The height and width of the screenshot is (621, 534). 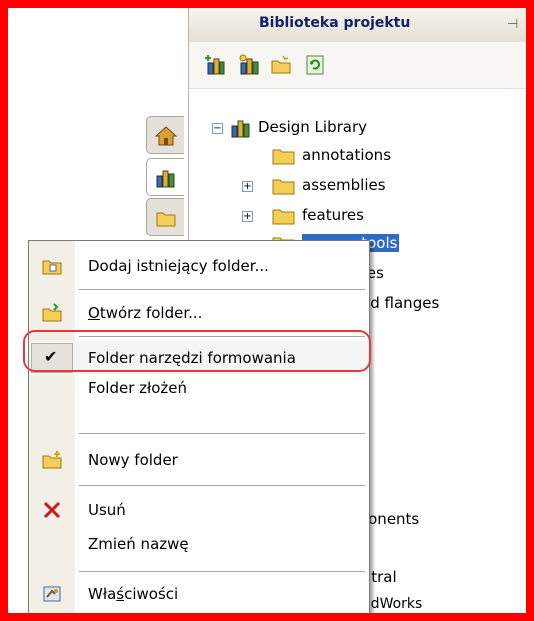 What do you see at coordinates (199, 544) in the screenshot?
I see `menu-item-rename: Zmień nazwę` at bounding box center [199, 544].